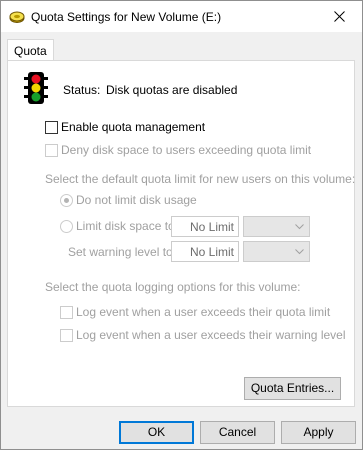 The height and width of the screenshot is (450, 363). Describe the element at coordinates (156, 432) in the screenshot. I see `ok-button: OK` at that location.